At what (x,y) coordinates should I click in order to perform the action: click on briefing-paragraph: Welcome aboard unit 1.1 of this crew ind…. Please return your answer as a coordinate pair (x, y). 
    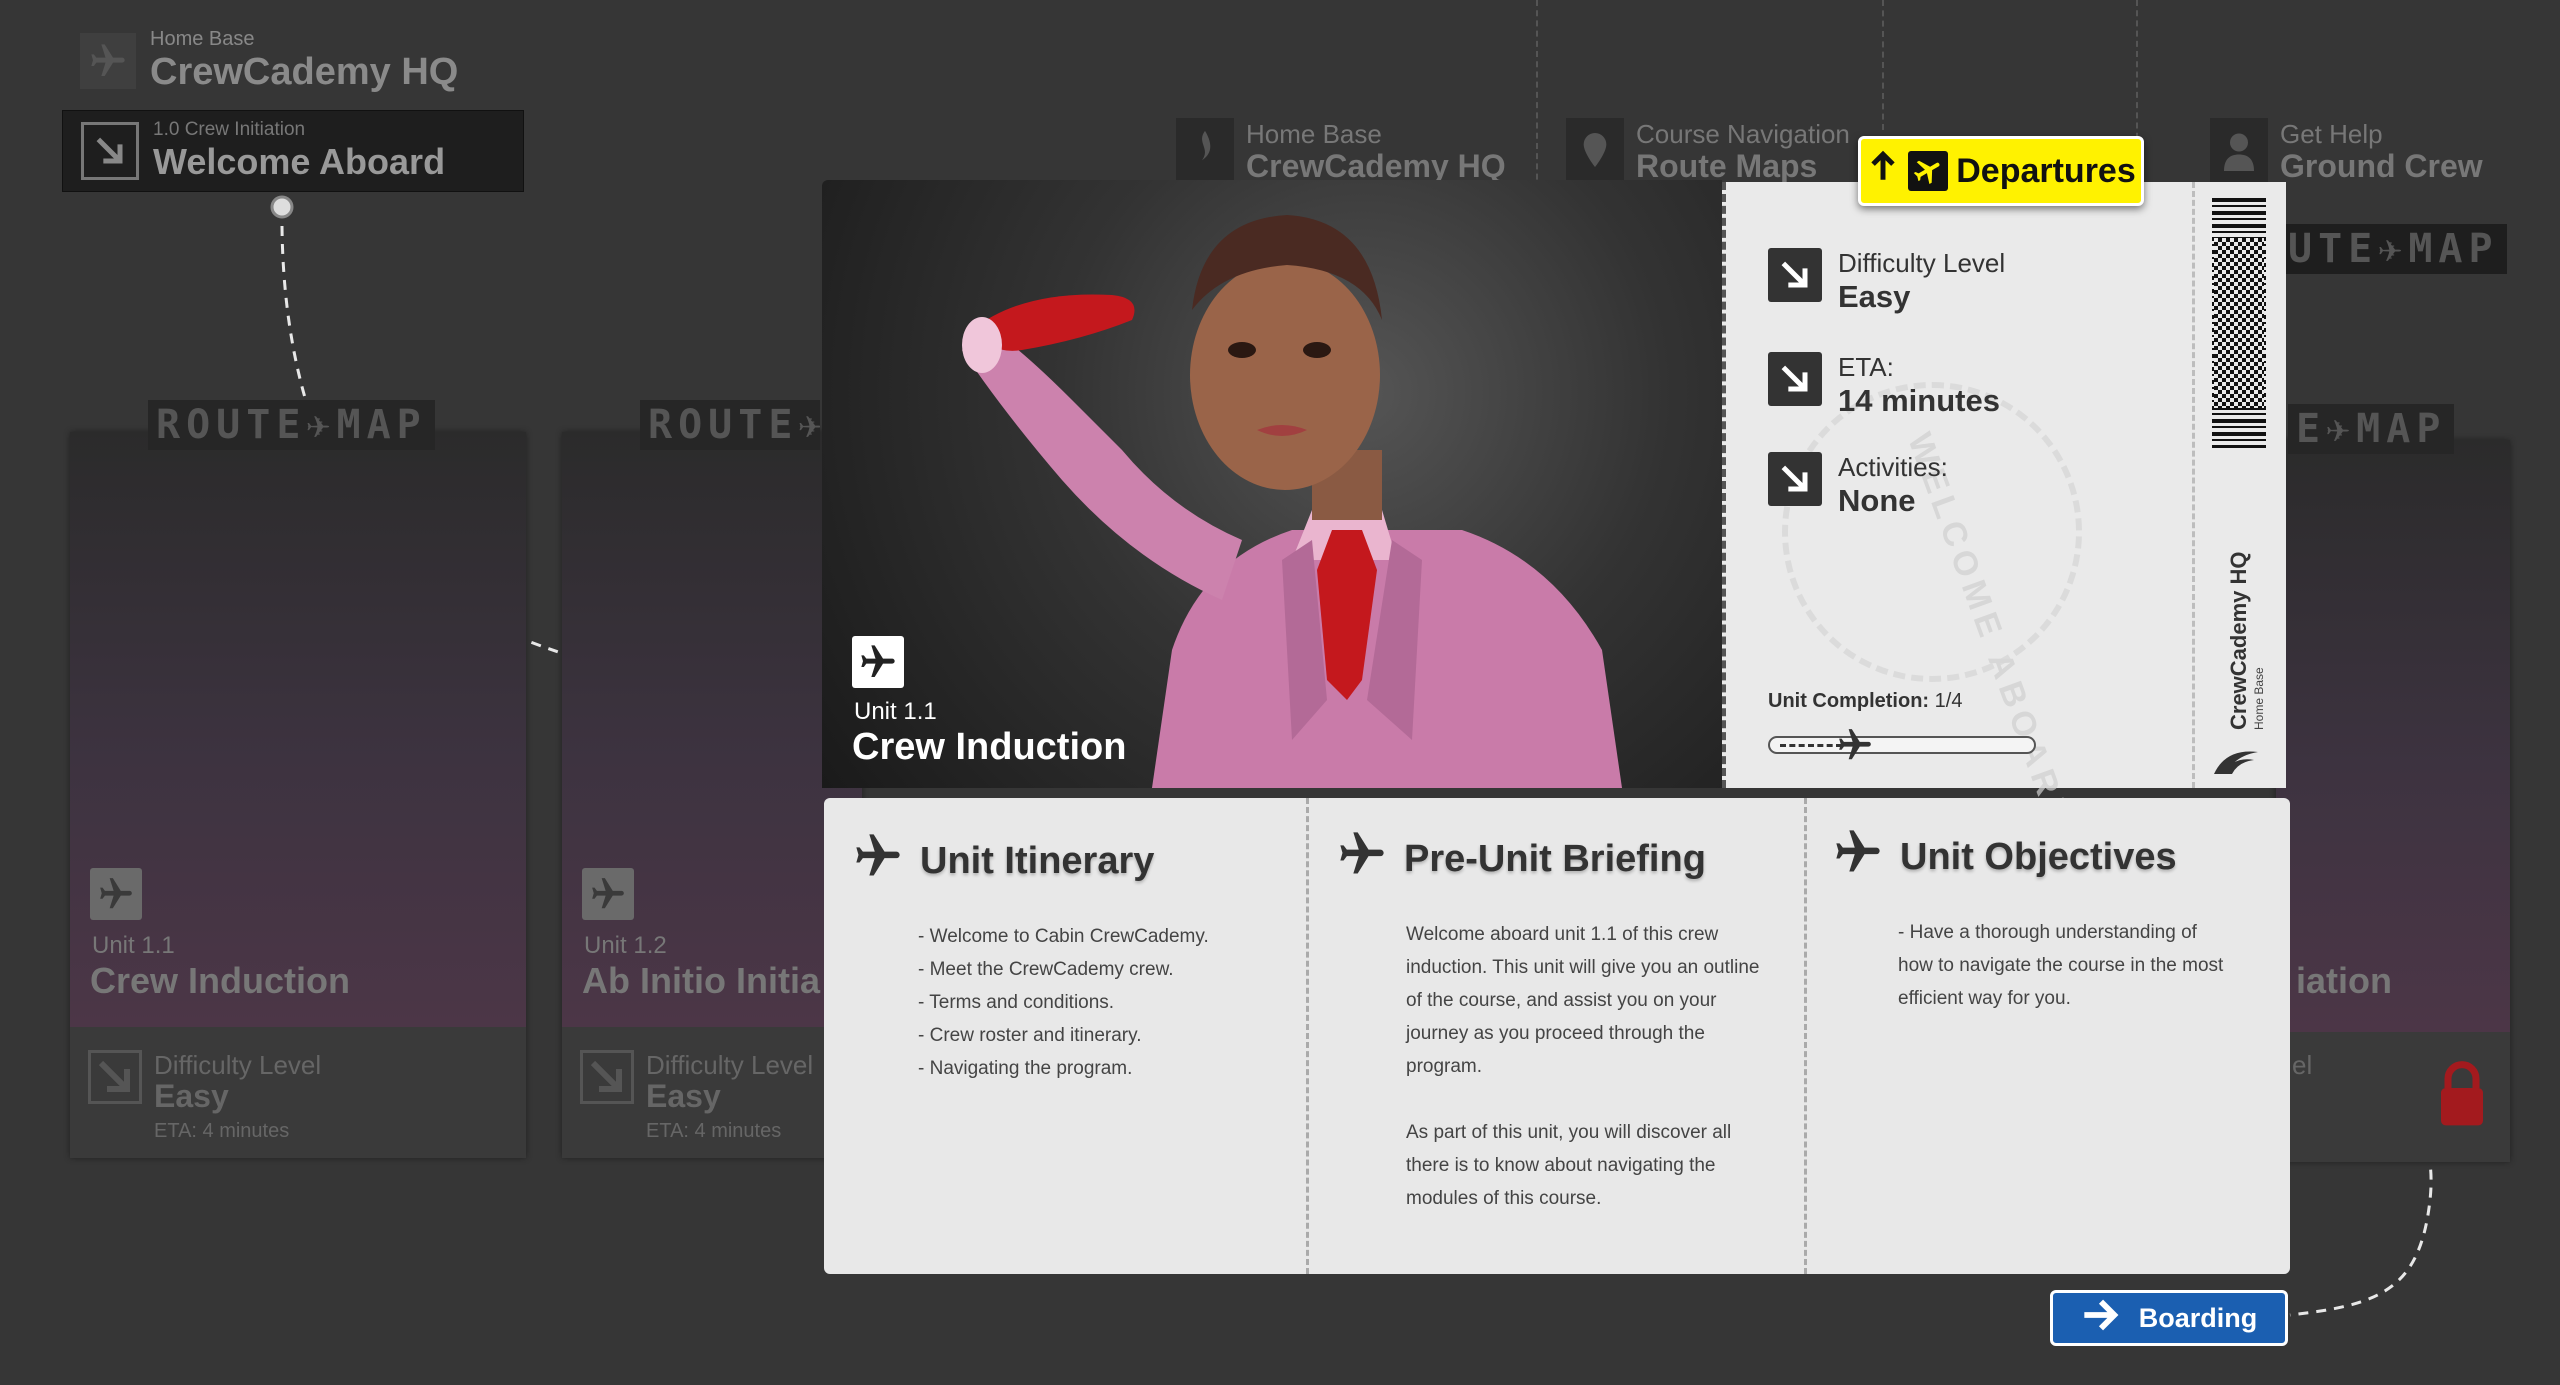
    Looking at the image, I should click on (1583, 1000).